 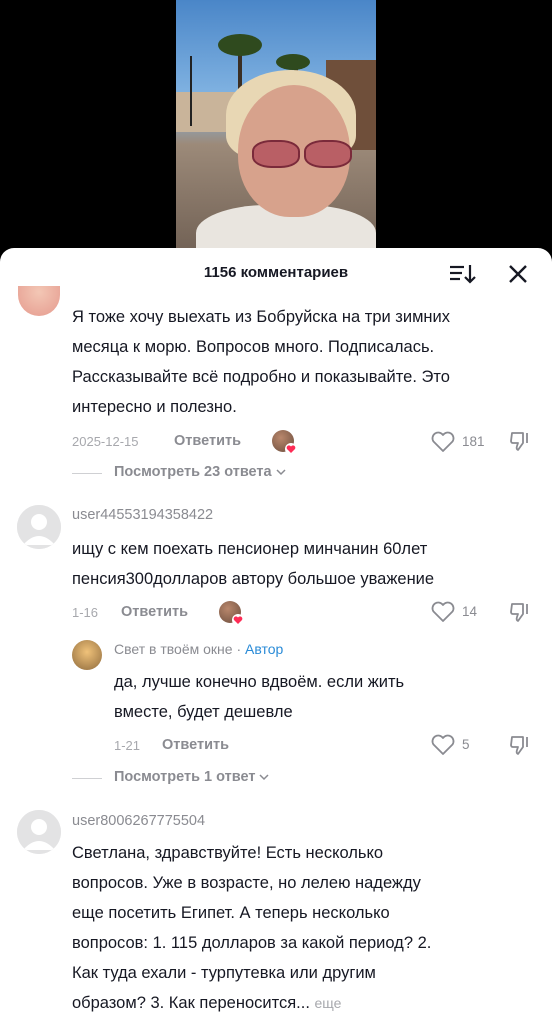 I want to click on reply-username: Свет в твоём окне, so click(x=173, y=649).